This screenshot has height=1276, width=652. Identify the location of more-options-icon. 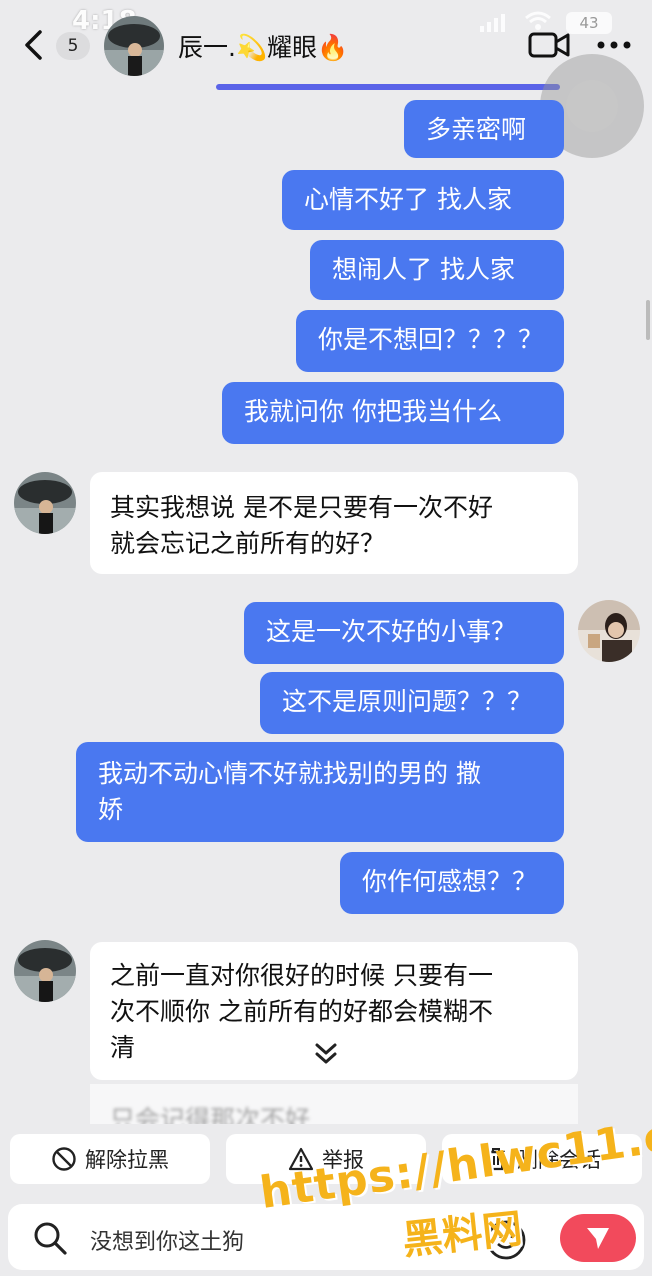
(614, 45).